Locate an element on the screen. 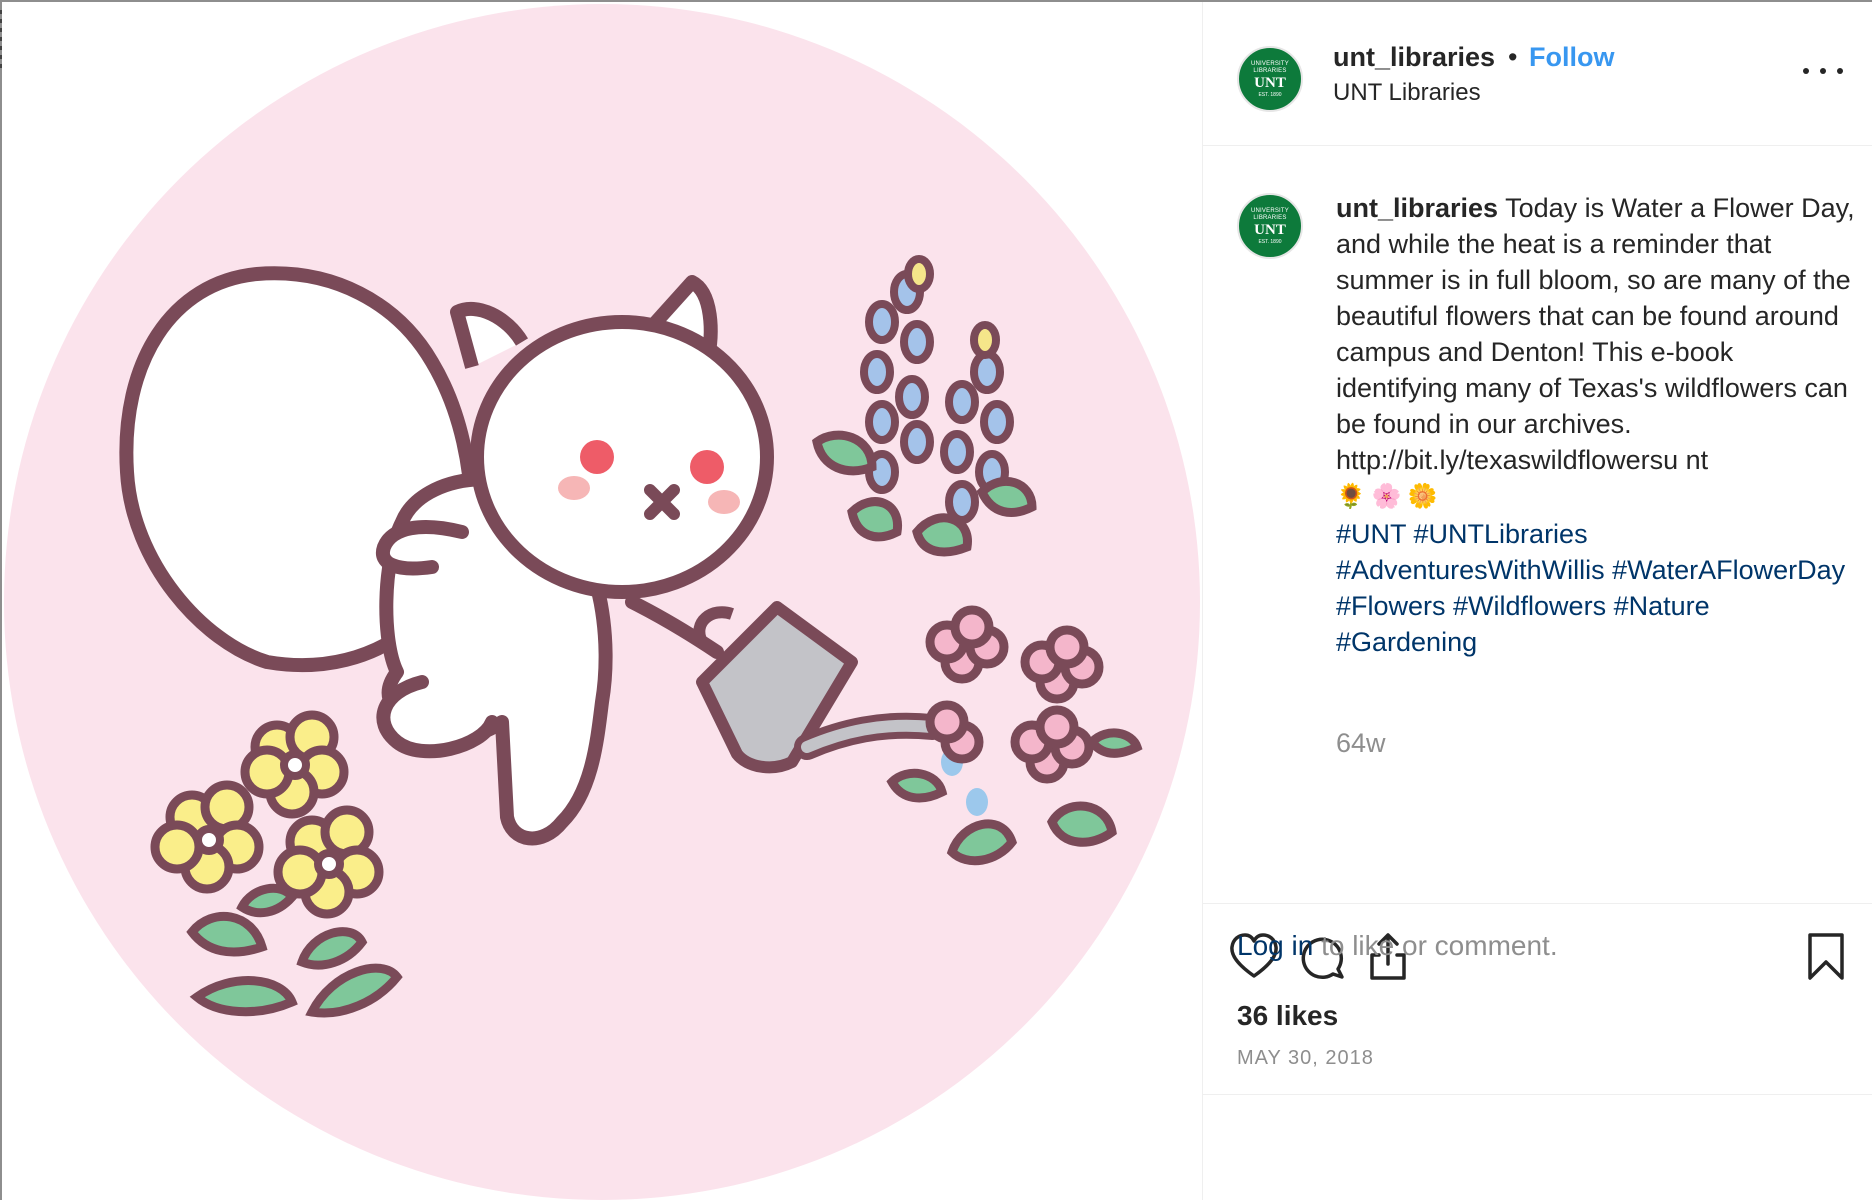 The width and height of the screenshot is (1872, 1200). squirrel-eye-left is located at coordinates (597, 457).